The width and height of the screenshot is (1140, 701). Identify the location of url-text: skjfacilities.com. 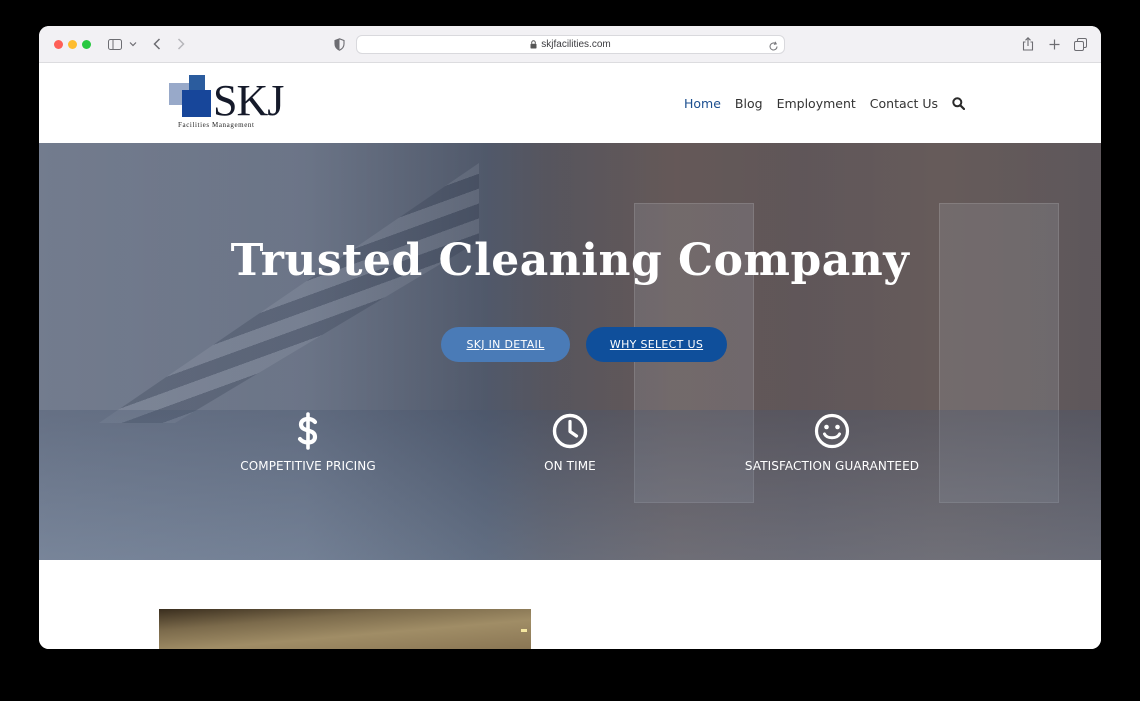
(576, 44).